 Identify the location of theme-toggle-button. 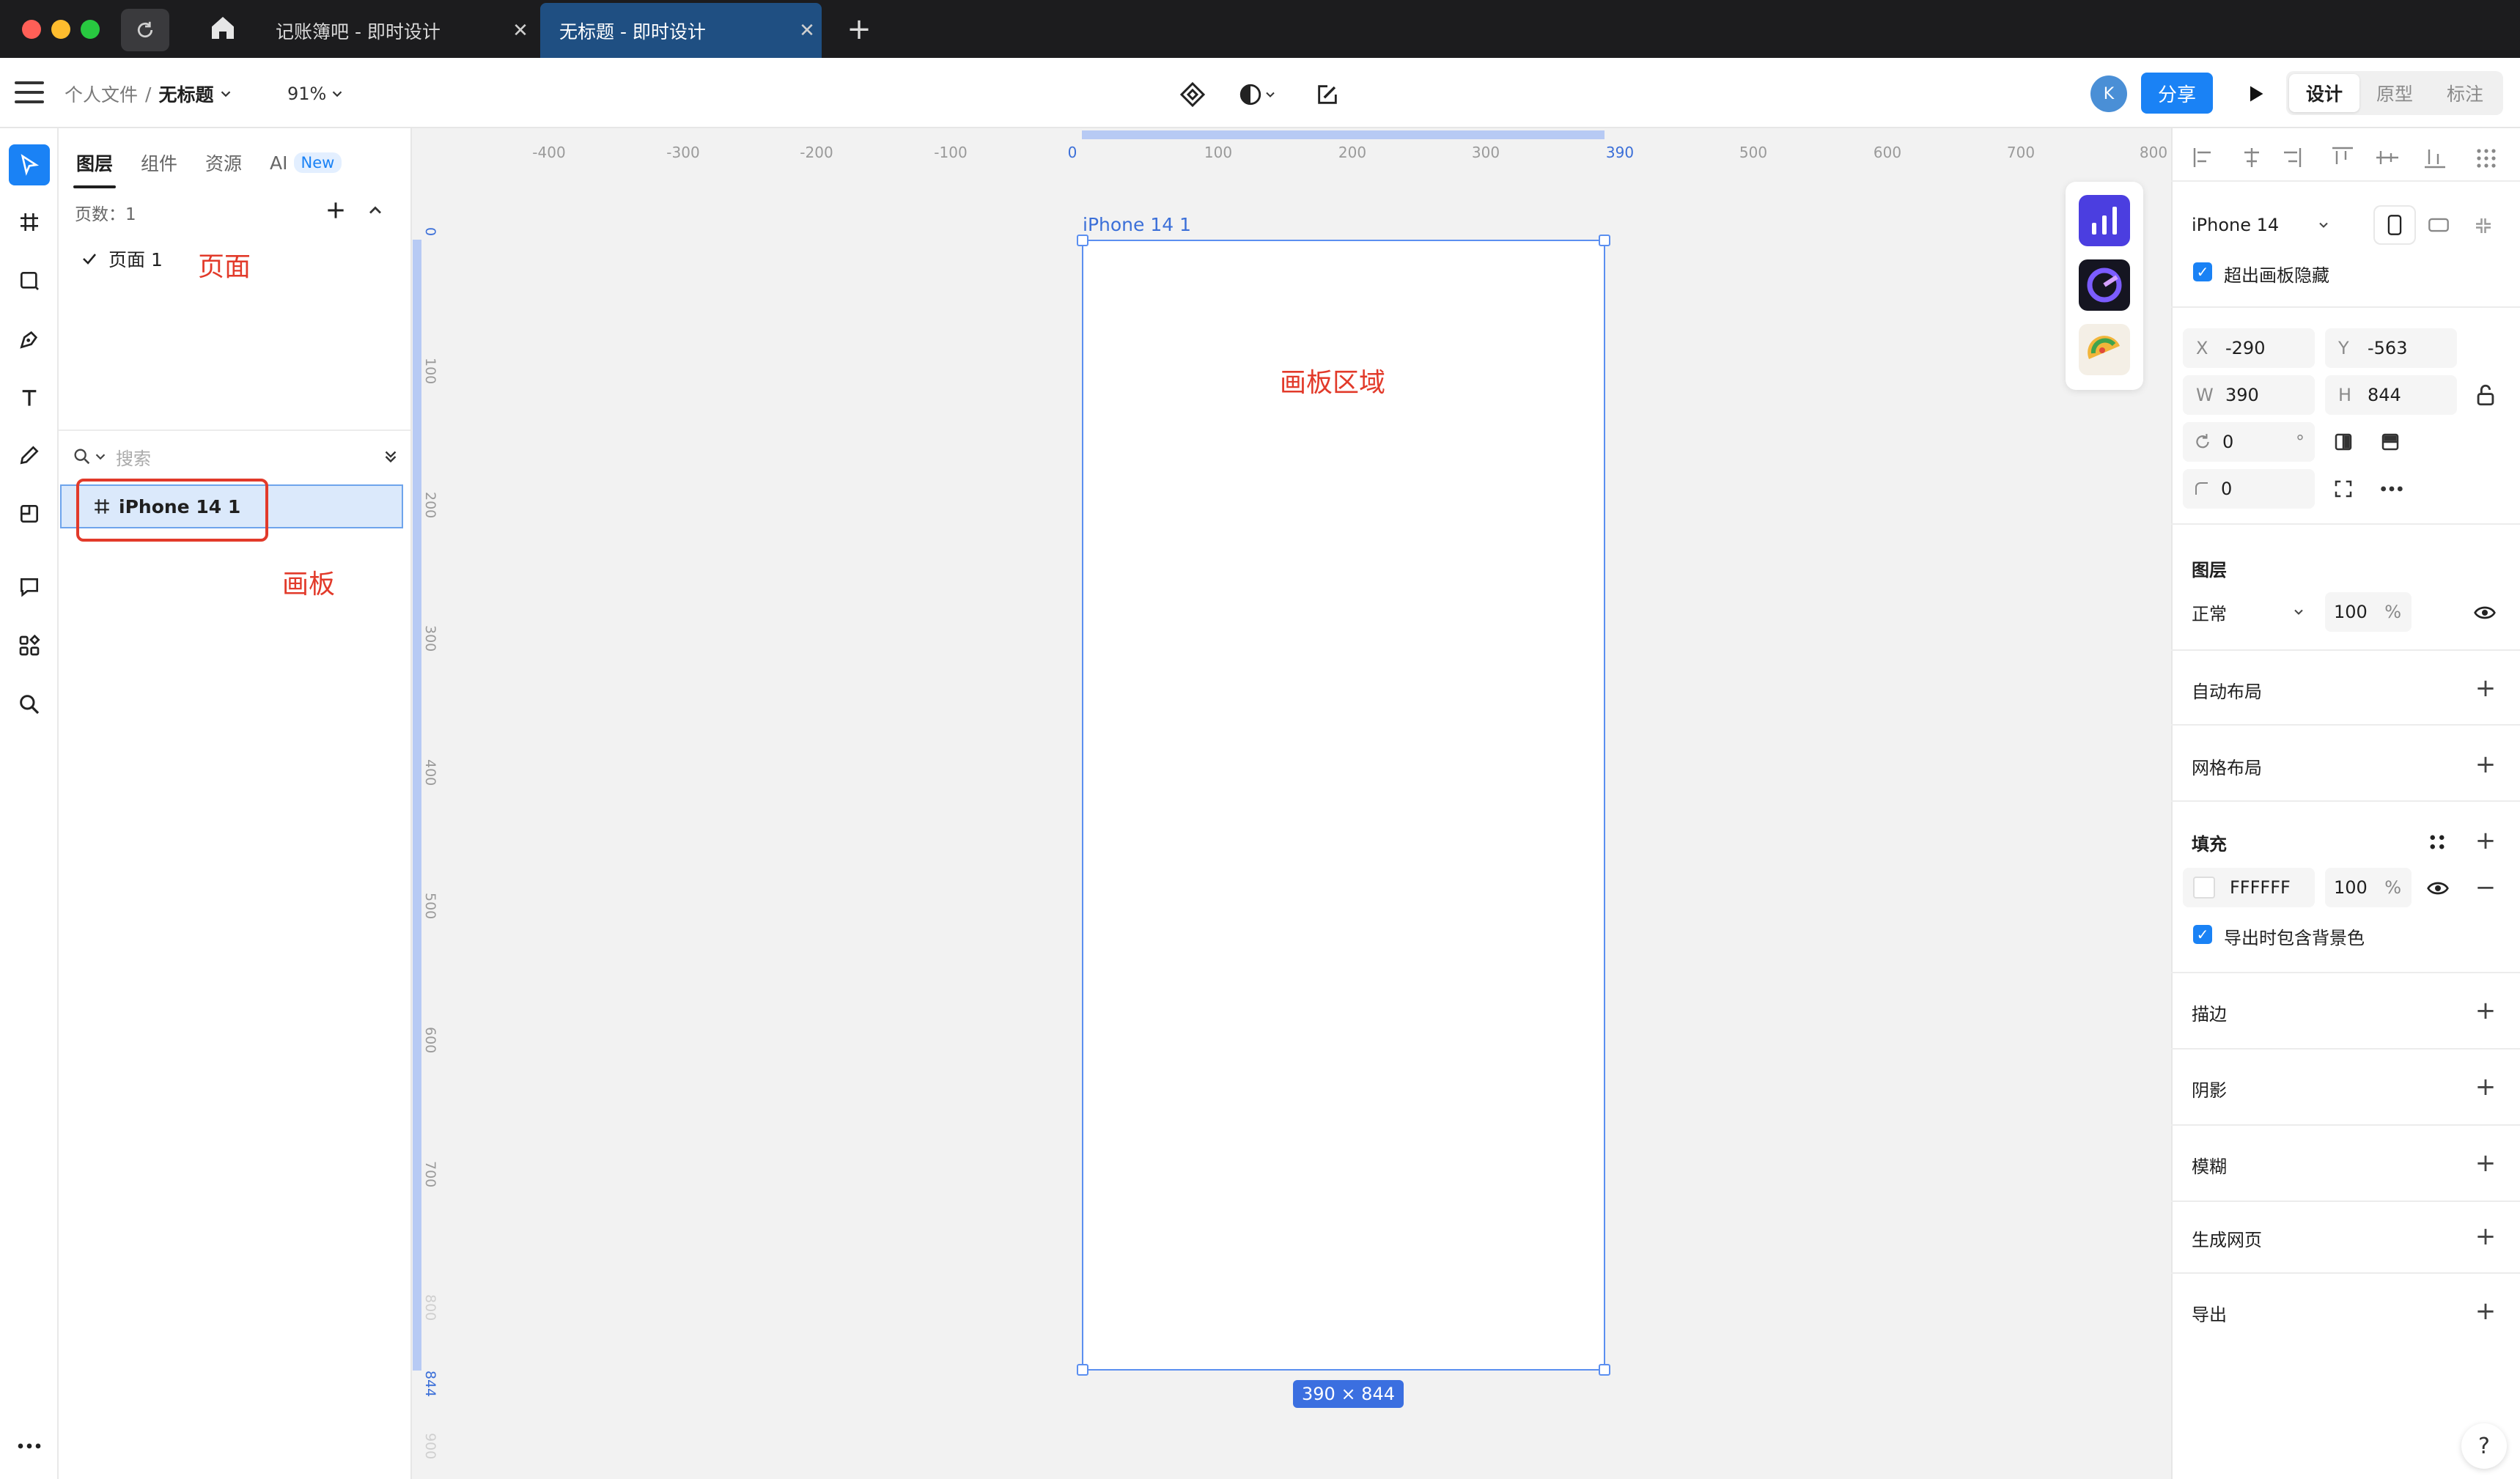
(1257, 94).